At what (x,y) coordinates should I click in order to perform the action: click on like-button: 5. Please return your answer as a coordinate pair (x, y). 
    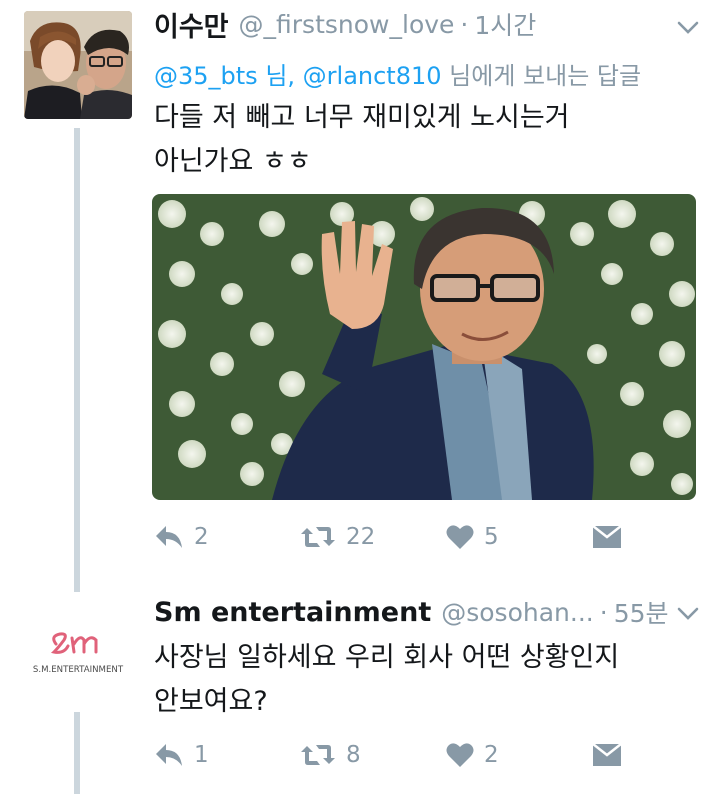
    Looking at the image, I should click on (472, 537).